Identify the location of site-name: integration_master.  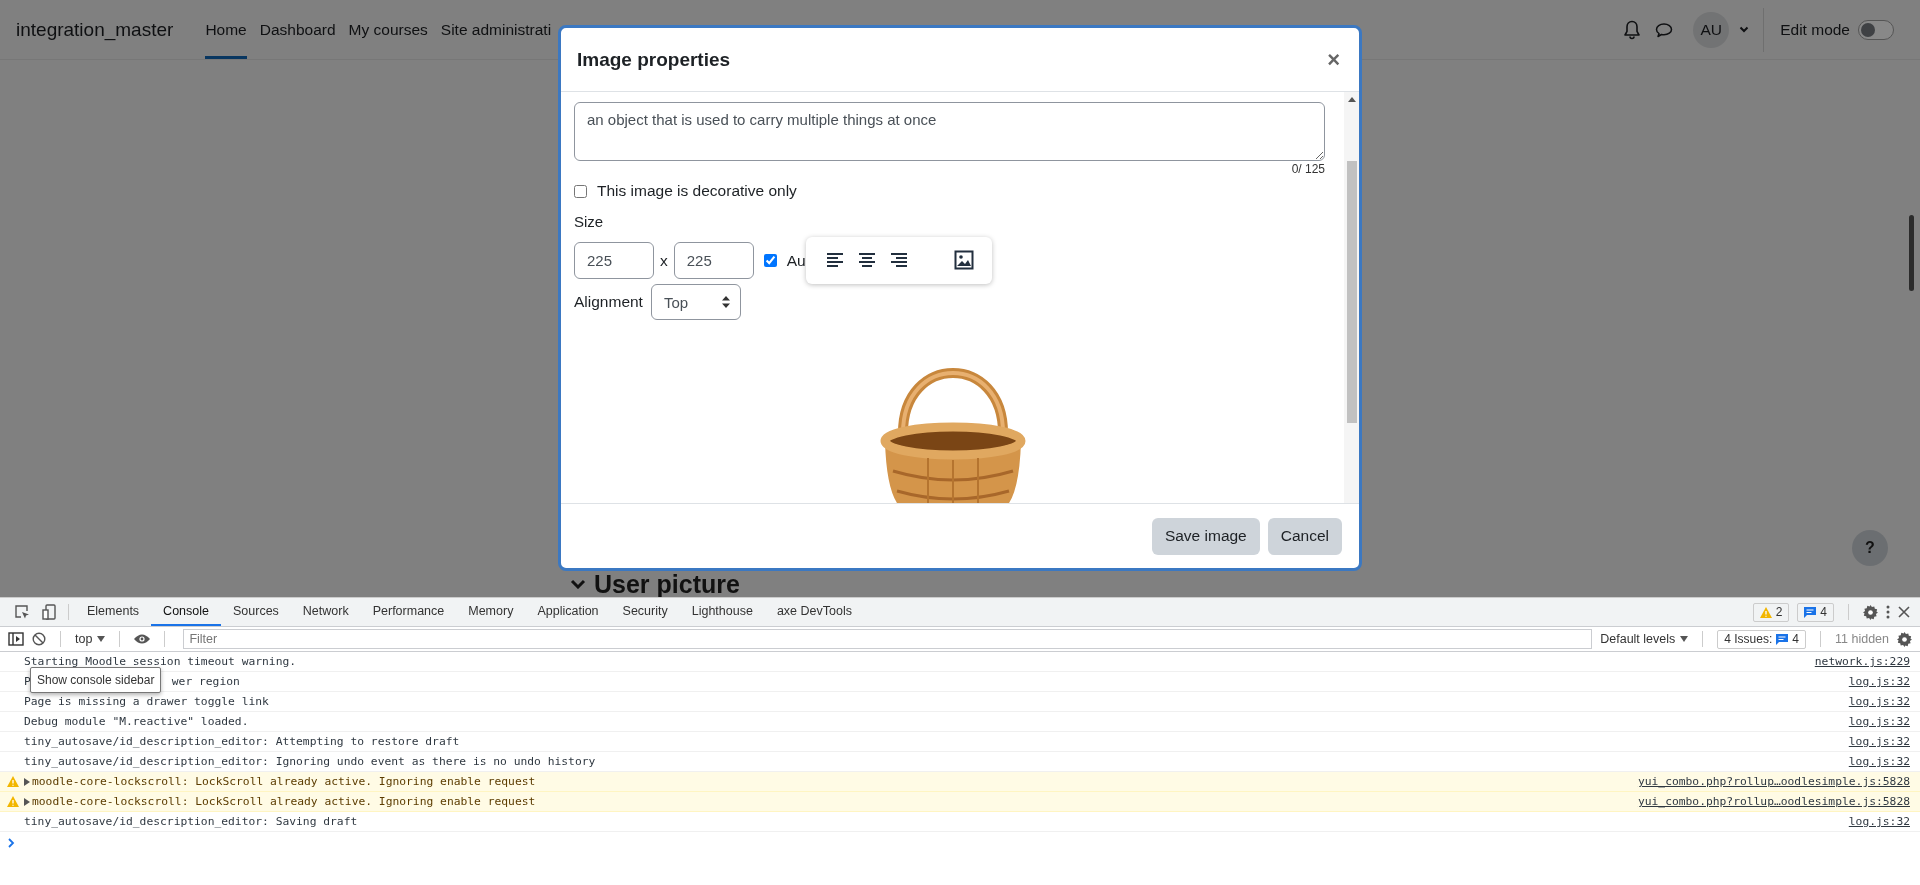
(95, 29).